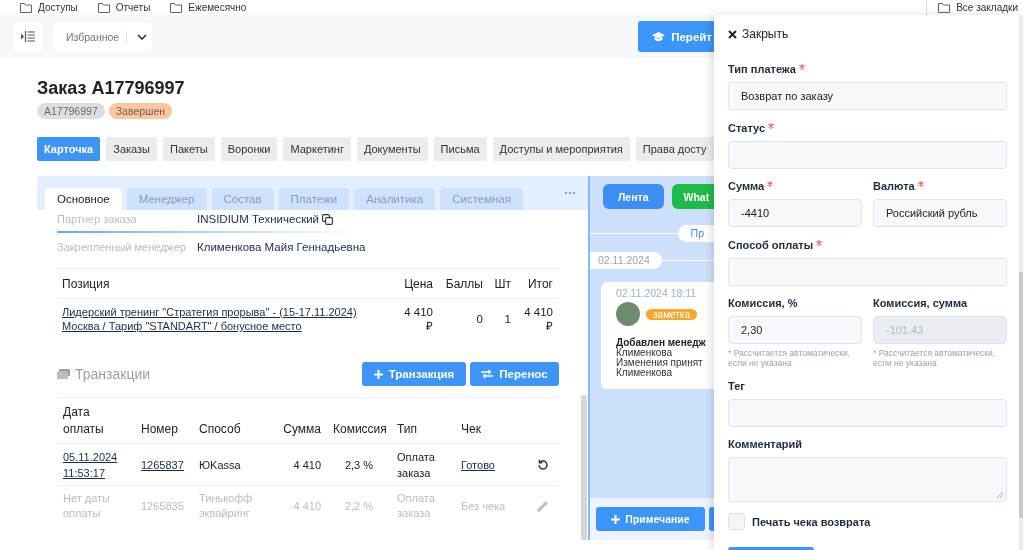 This screenshot has height=550, width=1024. I want to click on field-label: Способ оплаты, so click(771, 244).